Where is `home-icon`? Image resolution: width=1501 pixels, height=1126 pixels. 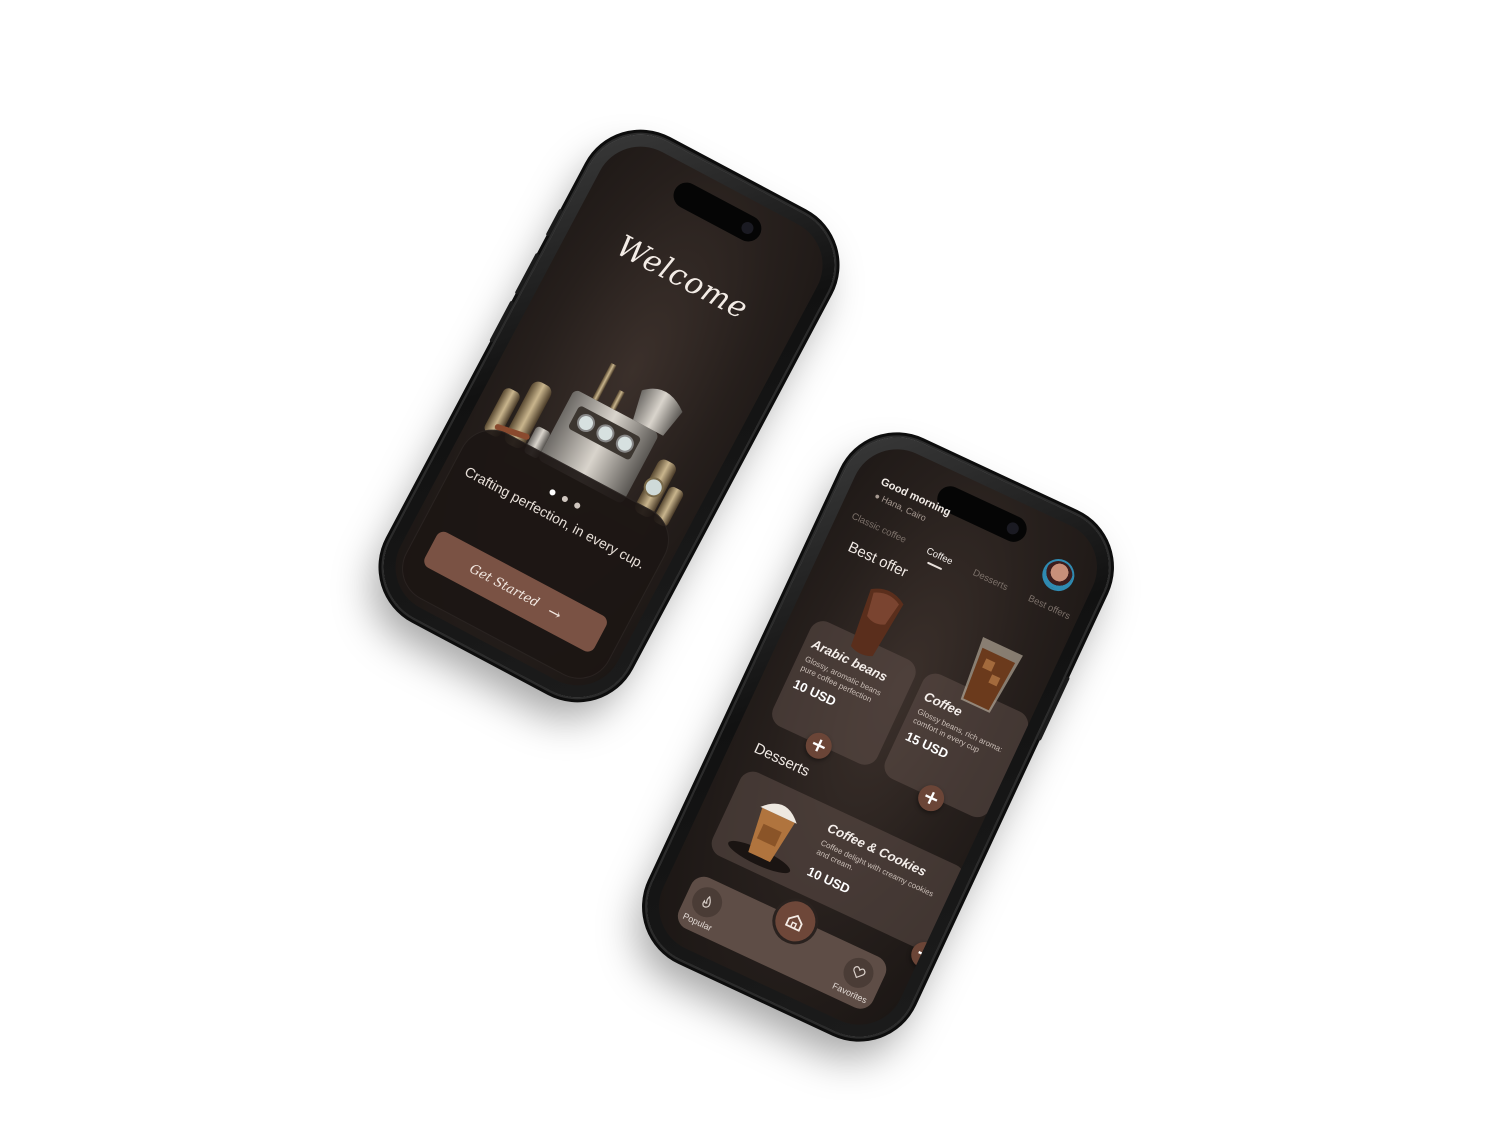 home-icon is located at coordinates (793, 923).